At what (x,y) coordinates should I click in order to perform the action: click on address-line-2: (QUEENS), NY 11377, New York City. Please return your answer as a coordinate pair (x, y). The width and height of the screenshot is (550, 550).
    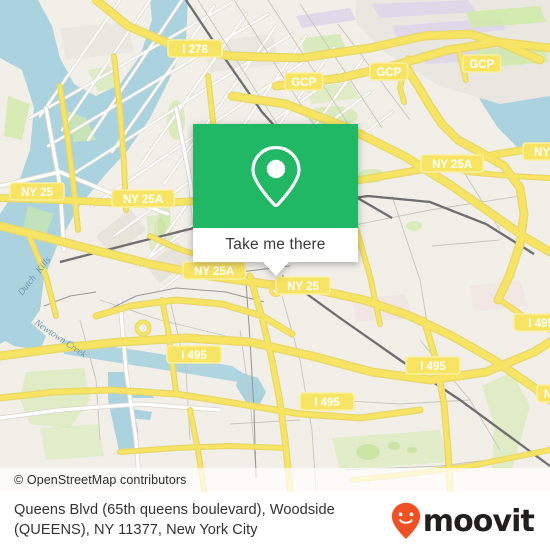
    Looking at the image, I should click on (136, 530).